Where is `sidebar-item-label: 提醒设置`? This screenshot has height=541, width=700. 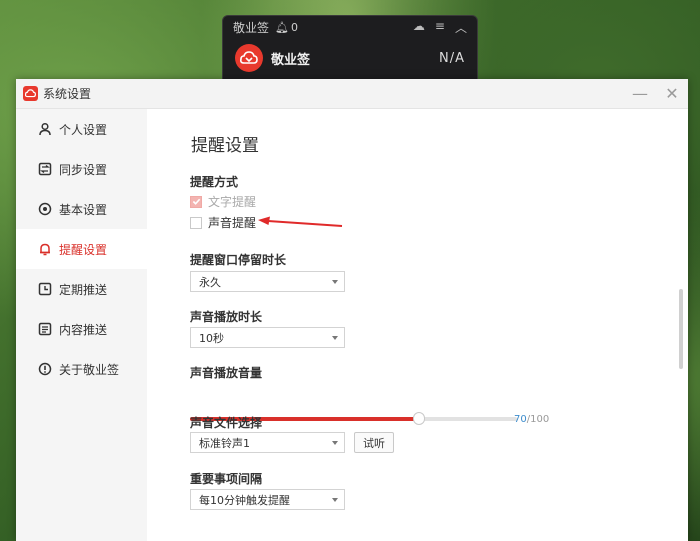 sidebar-item-label: 提醒设置 is located at coordinates (83, 249).